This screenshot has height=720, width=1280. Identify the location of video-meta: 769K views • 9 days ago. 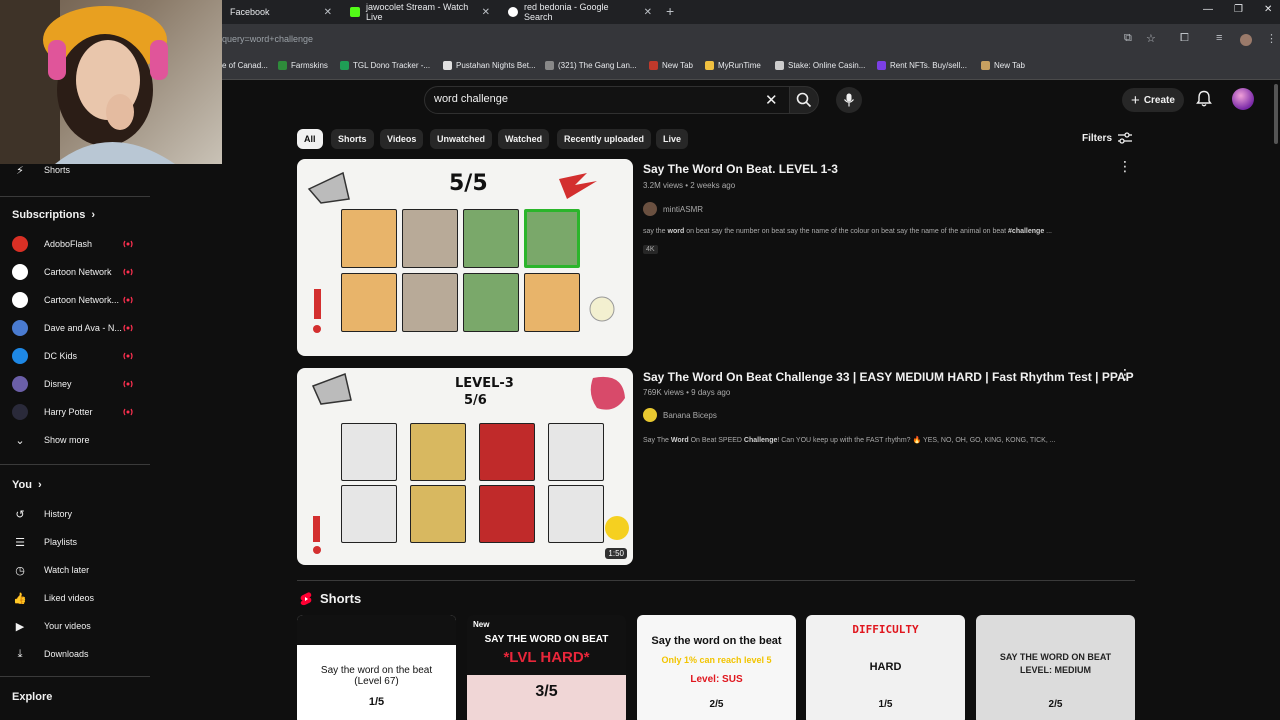
(687, 392).